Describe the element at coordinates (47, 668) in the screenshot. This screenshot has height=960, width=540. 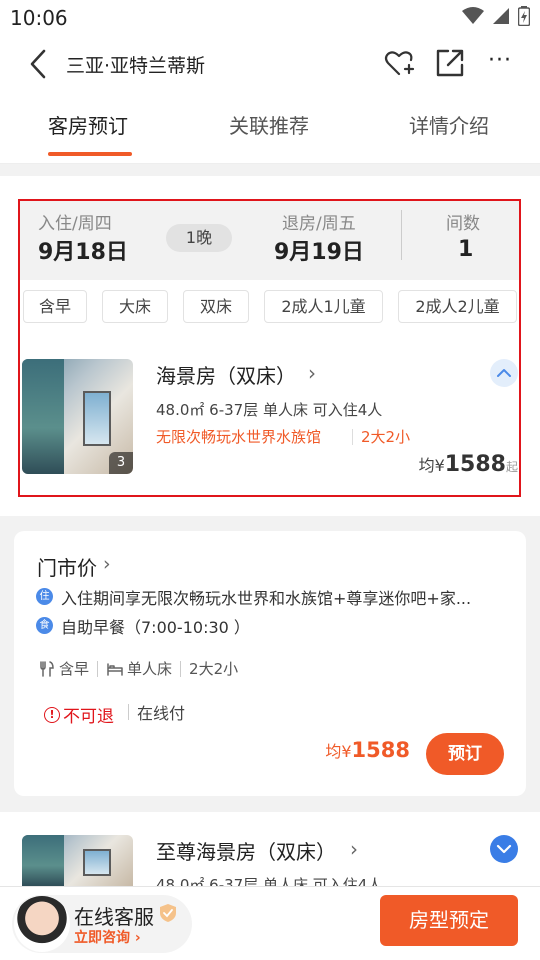
I see `cutlery-icon` at that location.